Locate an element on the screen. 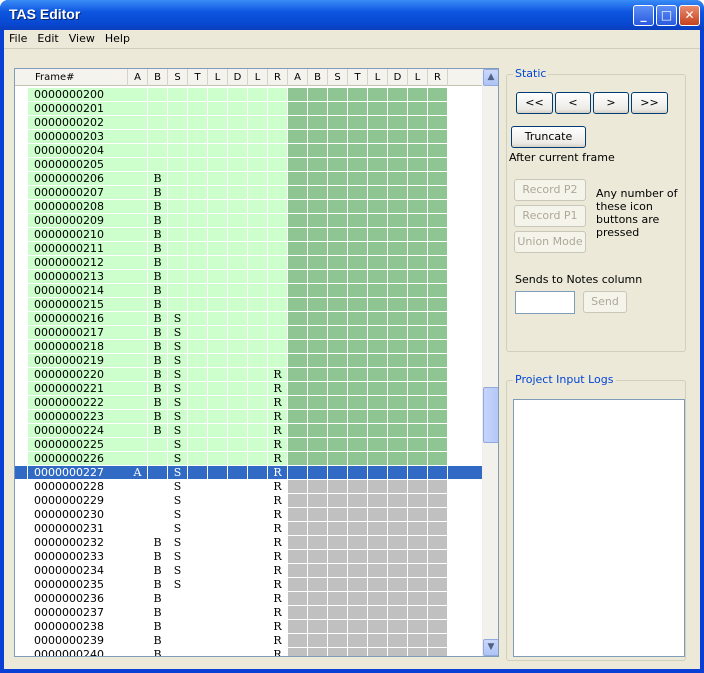 The height and width of the screenshot is (673, 704). frame-number-cell: 0000000226 is located at coordinates (78, 459).